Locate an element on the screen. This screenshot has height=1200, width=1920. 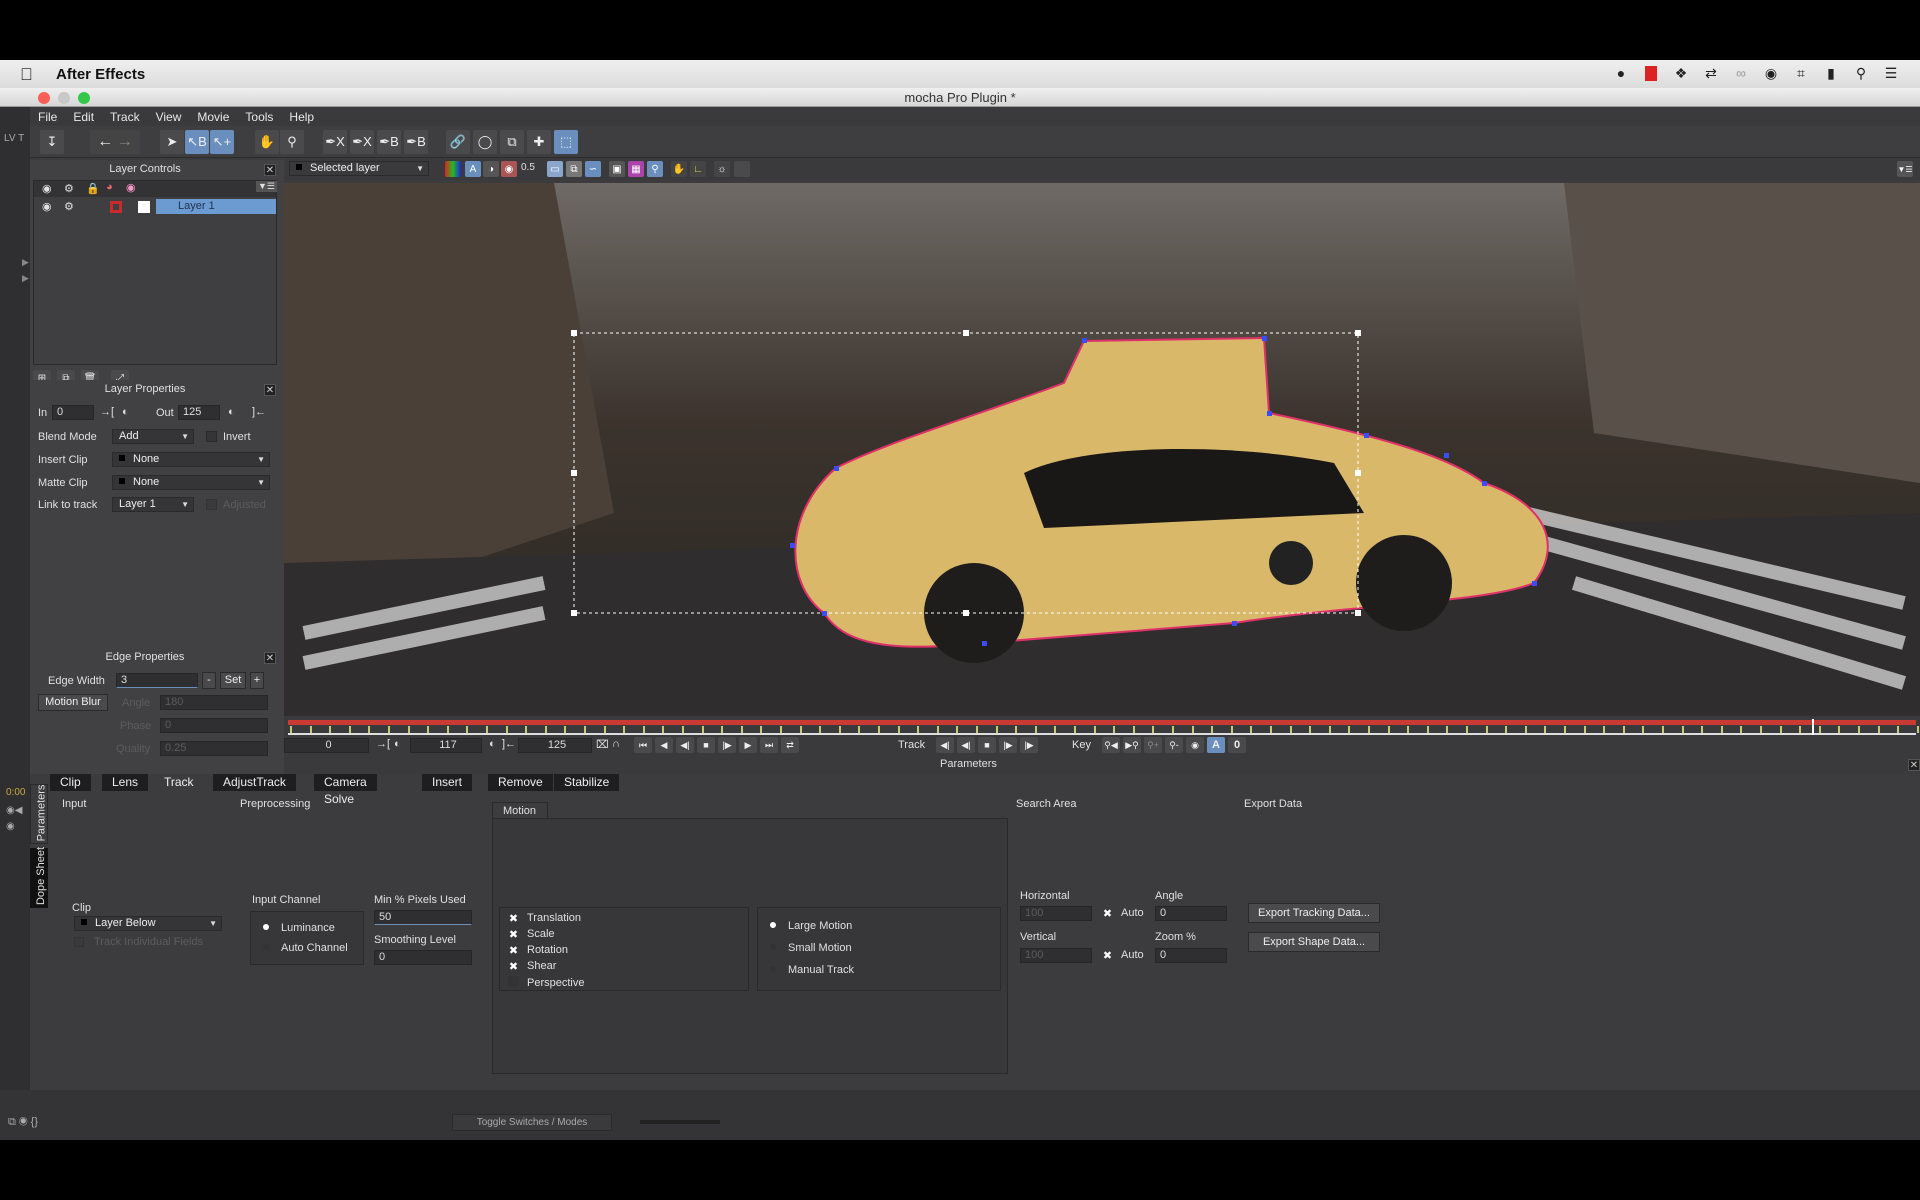
tab-lens: Lens is located at coordinates (125, 782).